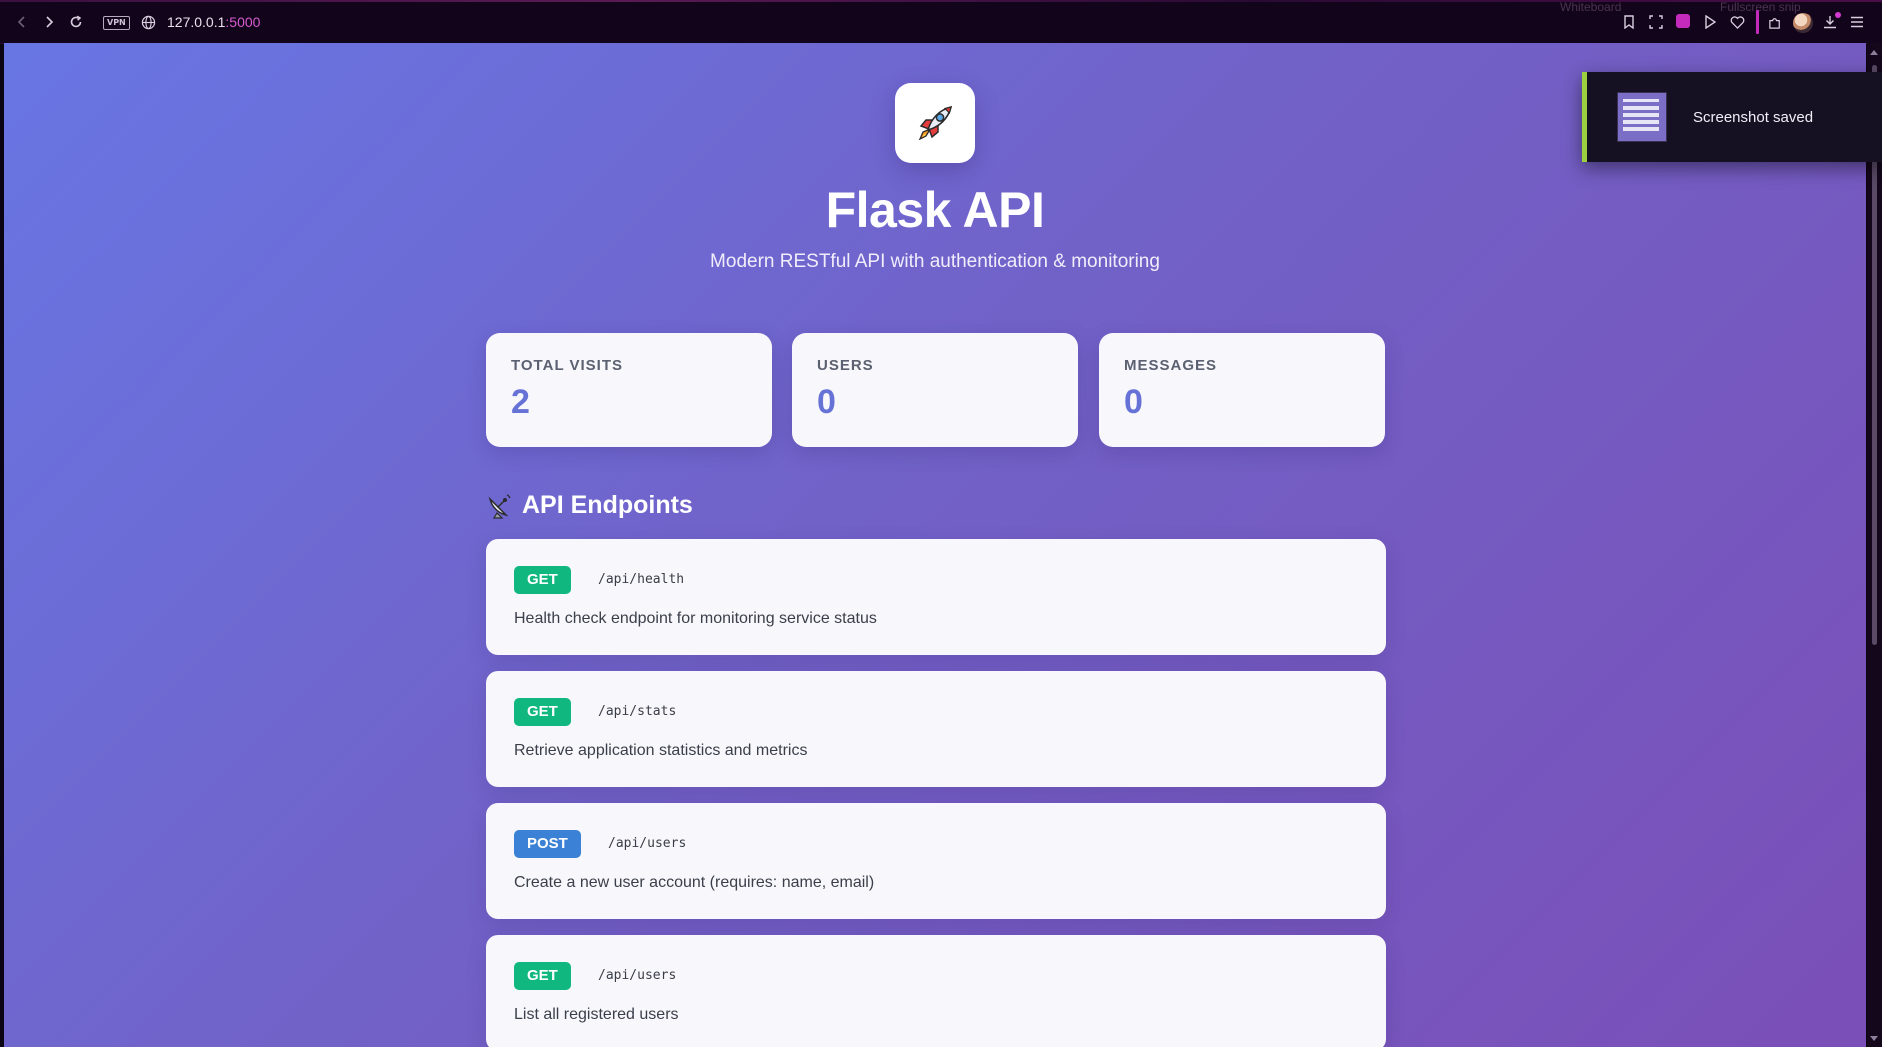 The image size is (1882, 1047). I want to click on scroll-down-arrow-icon, so click(1874, 1038).